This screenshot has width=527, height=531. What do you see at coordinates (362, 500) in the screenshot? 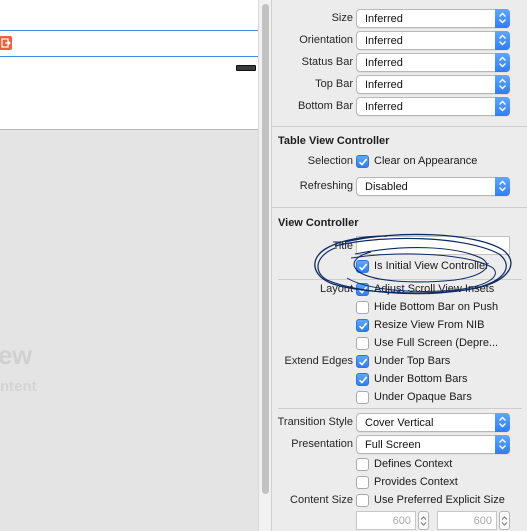
I see `use-preferred-explicit-size-checkbox` at bounding box center [362, 500].